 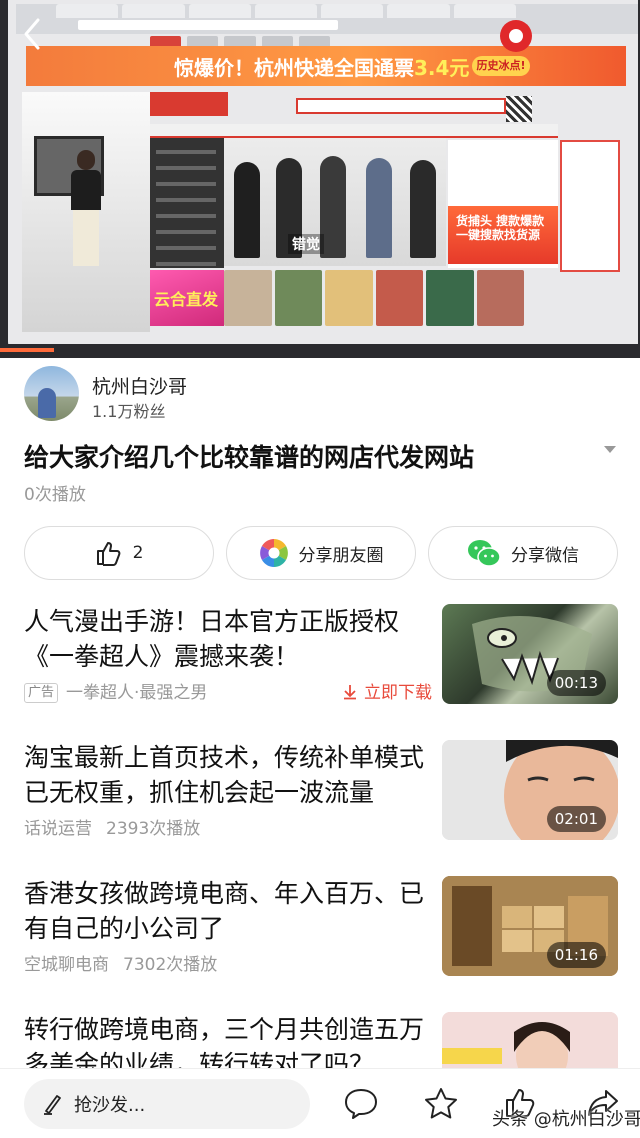 What do you see at coordinates (530, 790) in the screenshot?
I see `feed-thumbnail: 02:01` at bounding box center [530, 790].